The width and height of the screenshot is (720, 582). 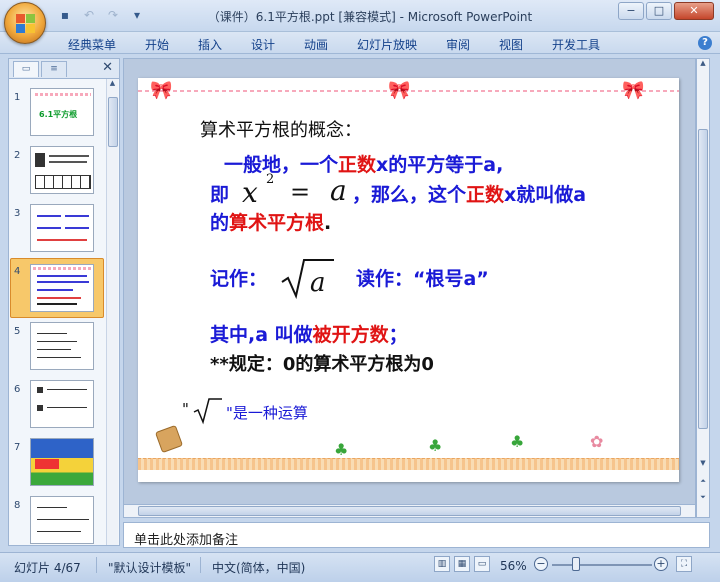 What do you see at coordinates (267, 413) in the screenshot?
I see `operation-note: "是一种运算` at bounding box center [267, 413].